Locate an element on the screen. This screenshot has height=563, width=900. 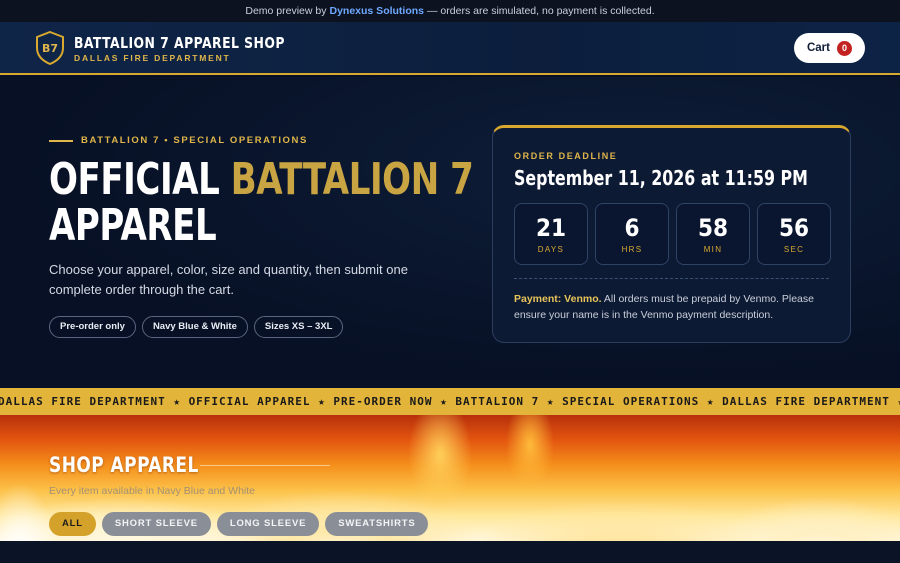
shop-section-title: SHOP APPAREL is located at coordinates (124, 465).